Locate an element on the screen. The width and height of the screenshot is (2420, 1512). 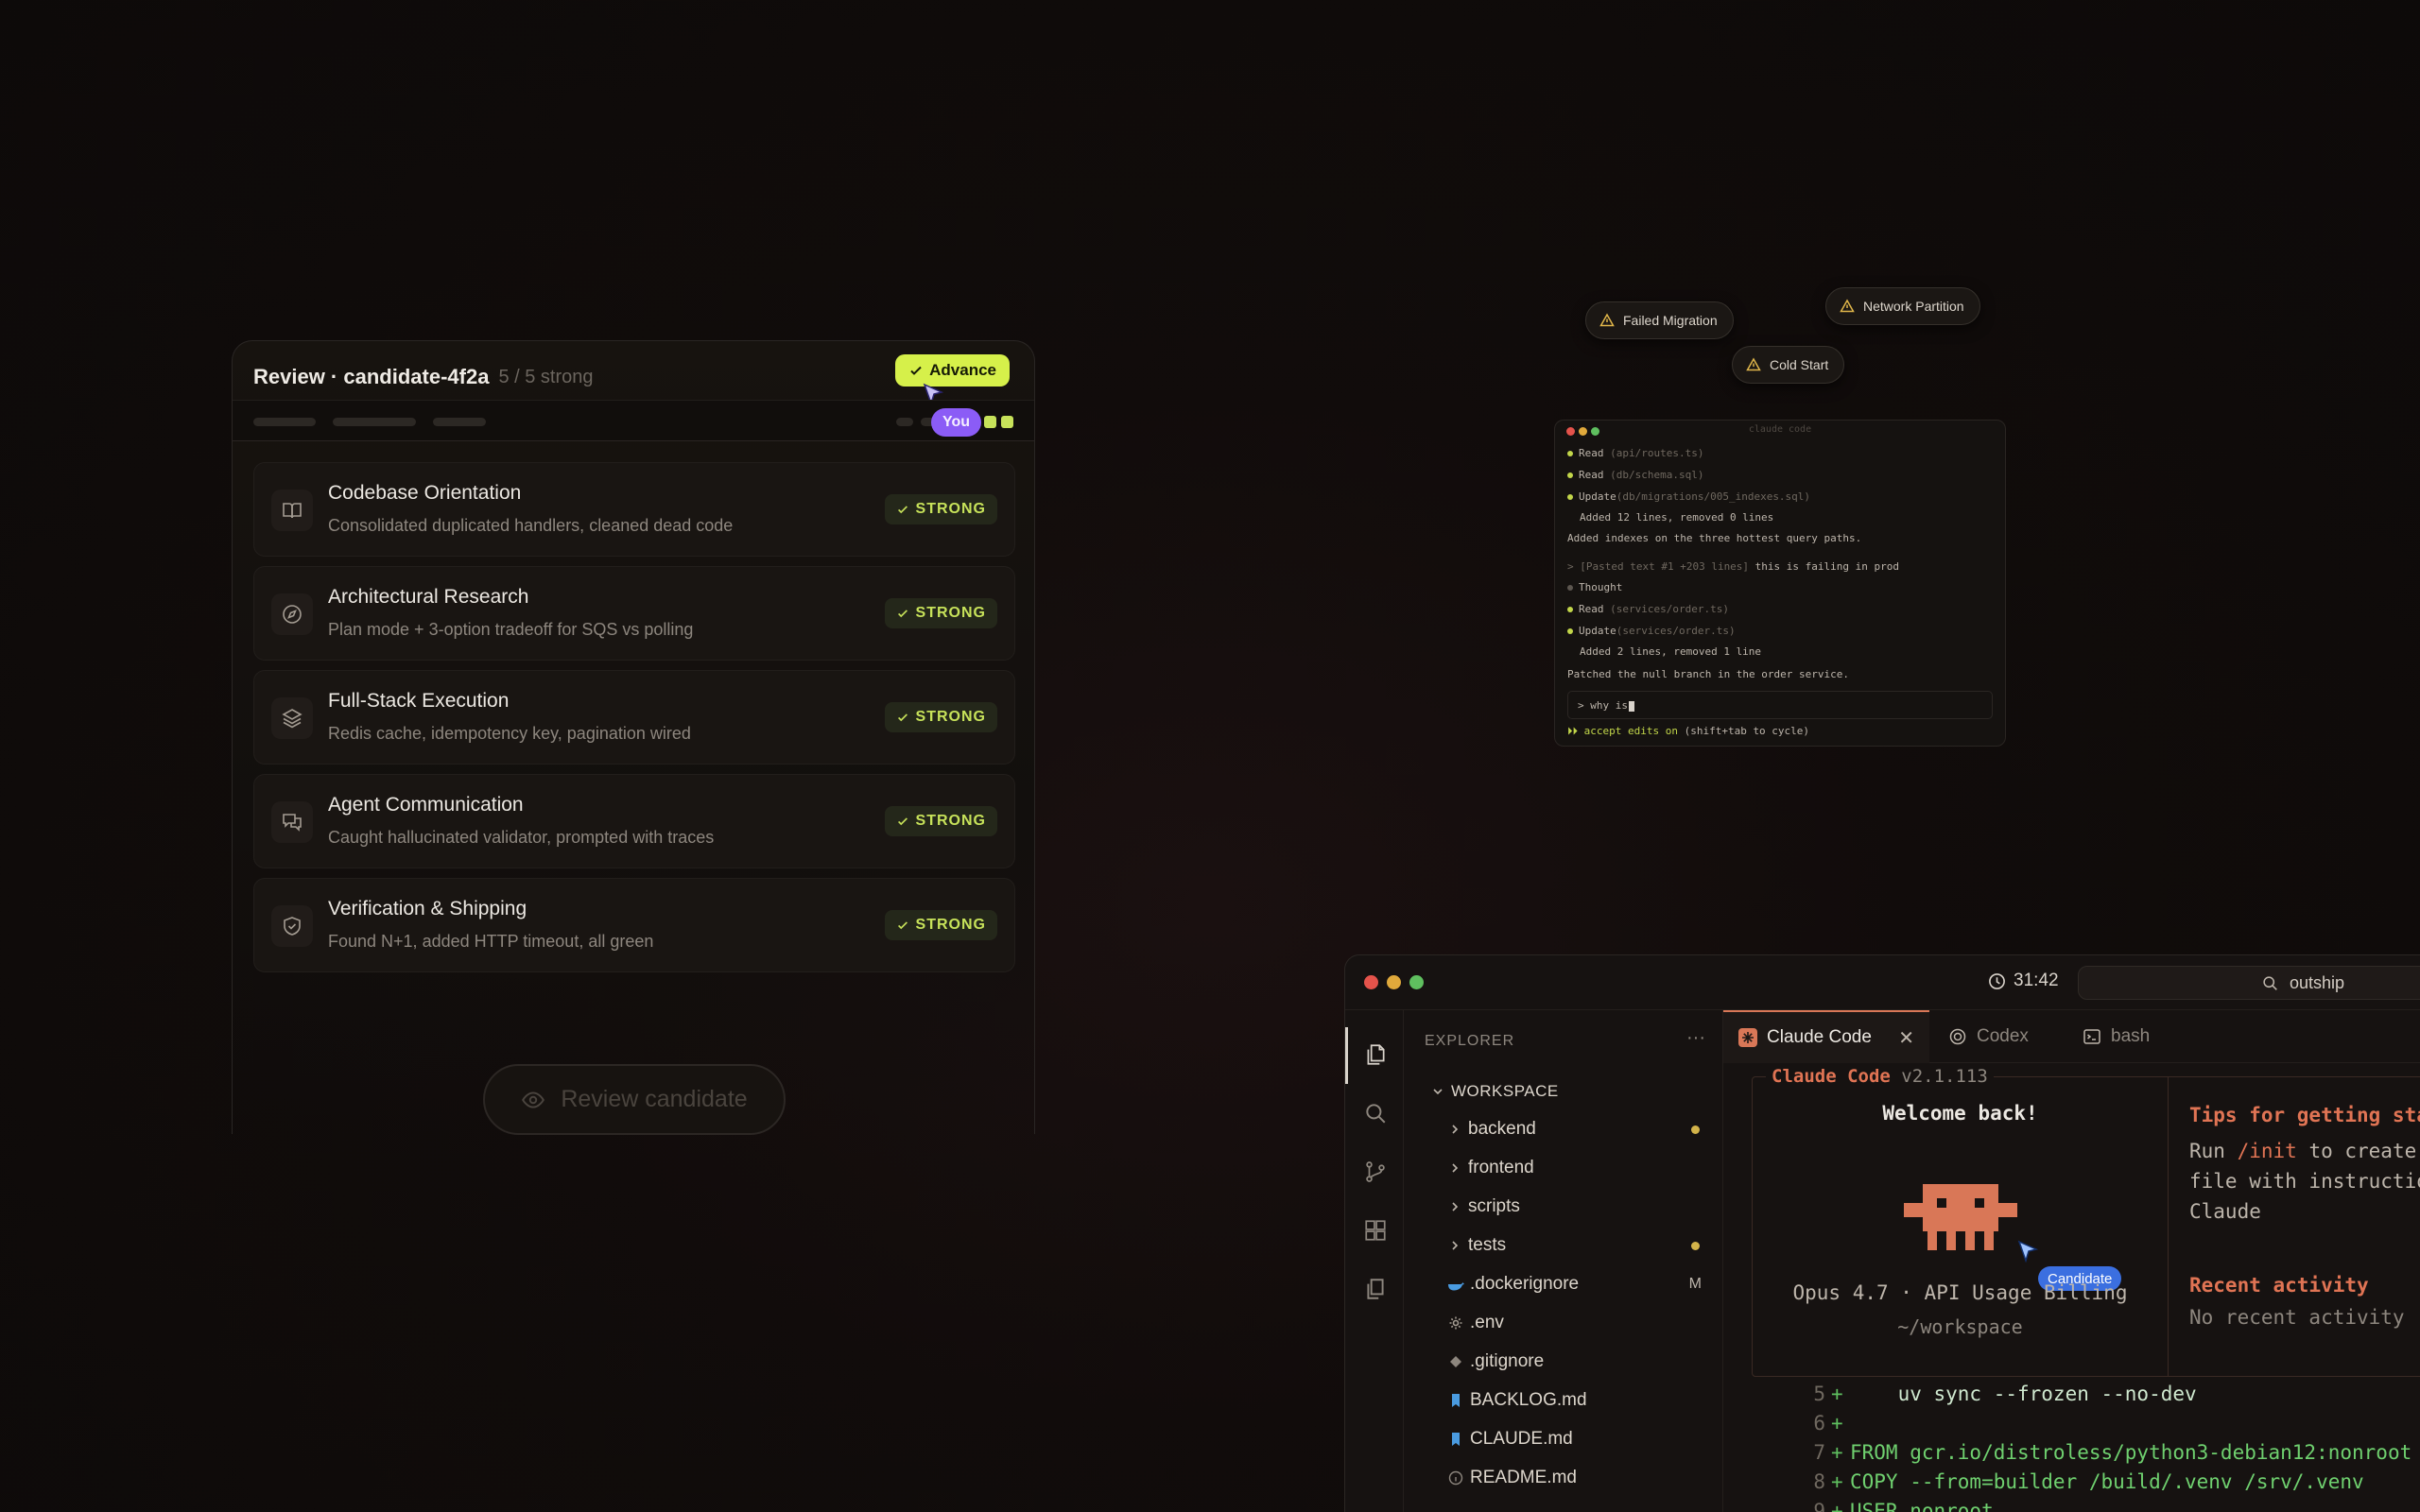
terminal-title: claude code is located at coordinates (1780, 429).